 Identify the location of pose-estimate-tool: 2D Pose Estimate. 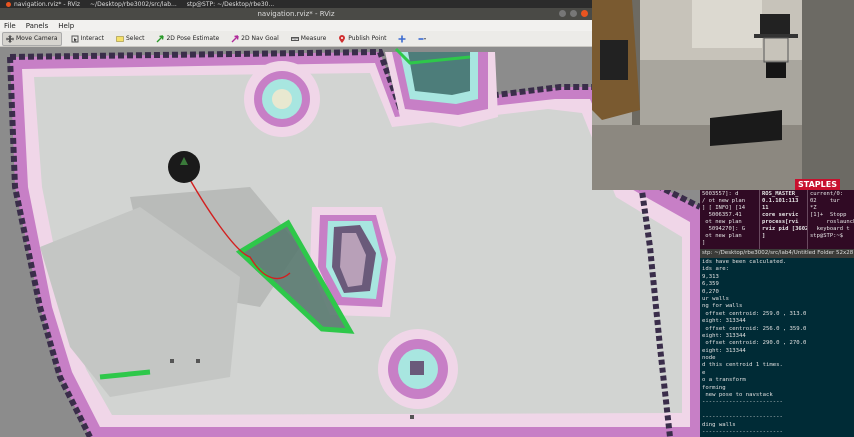
(187, 39).